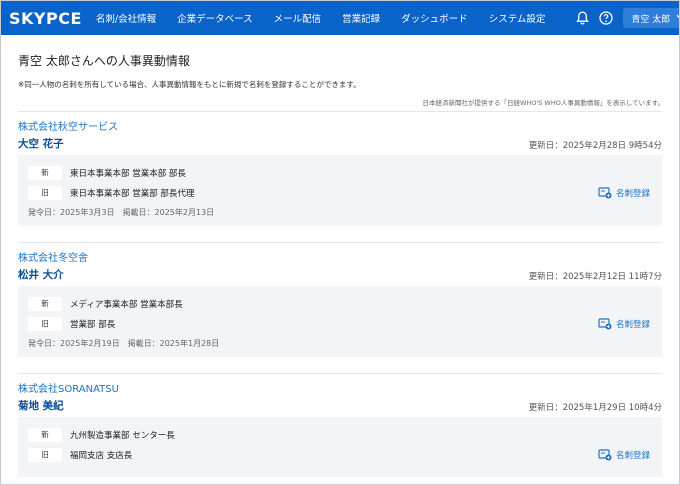 Image resolution: width=680 pixels, height=485 pixels. What do you see at coordinates (361, 18) in the screenshot?
I see `nav-sales-records: 営業記録` at bounding box center [361, 18].